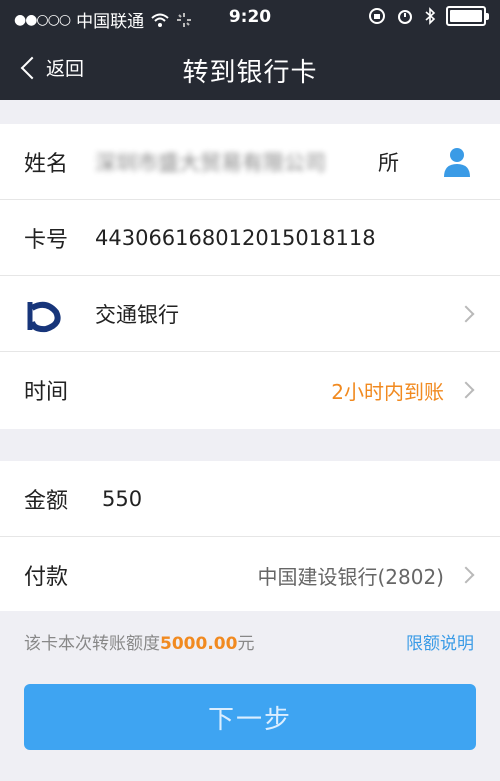 This screenshot has height=781, width=500. Describe the element at coordinates (377, 16) in the screenshot. I see `orientation-lock-icon` at that location.